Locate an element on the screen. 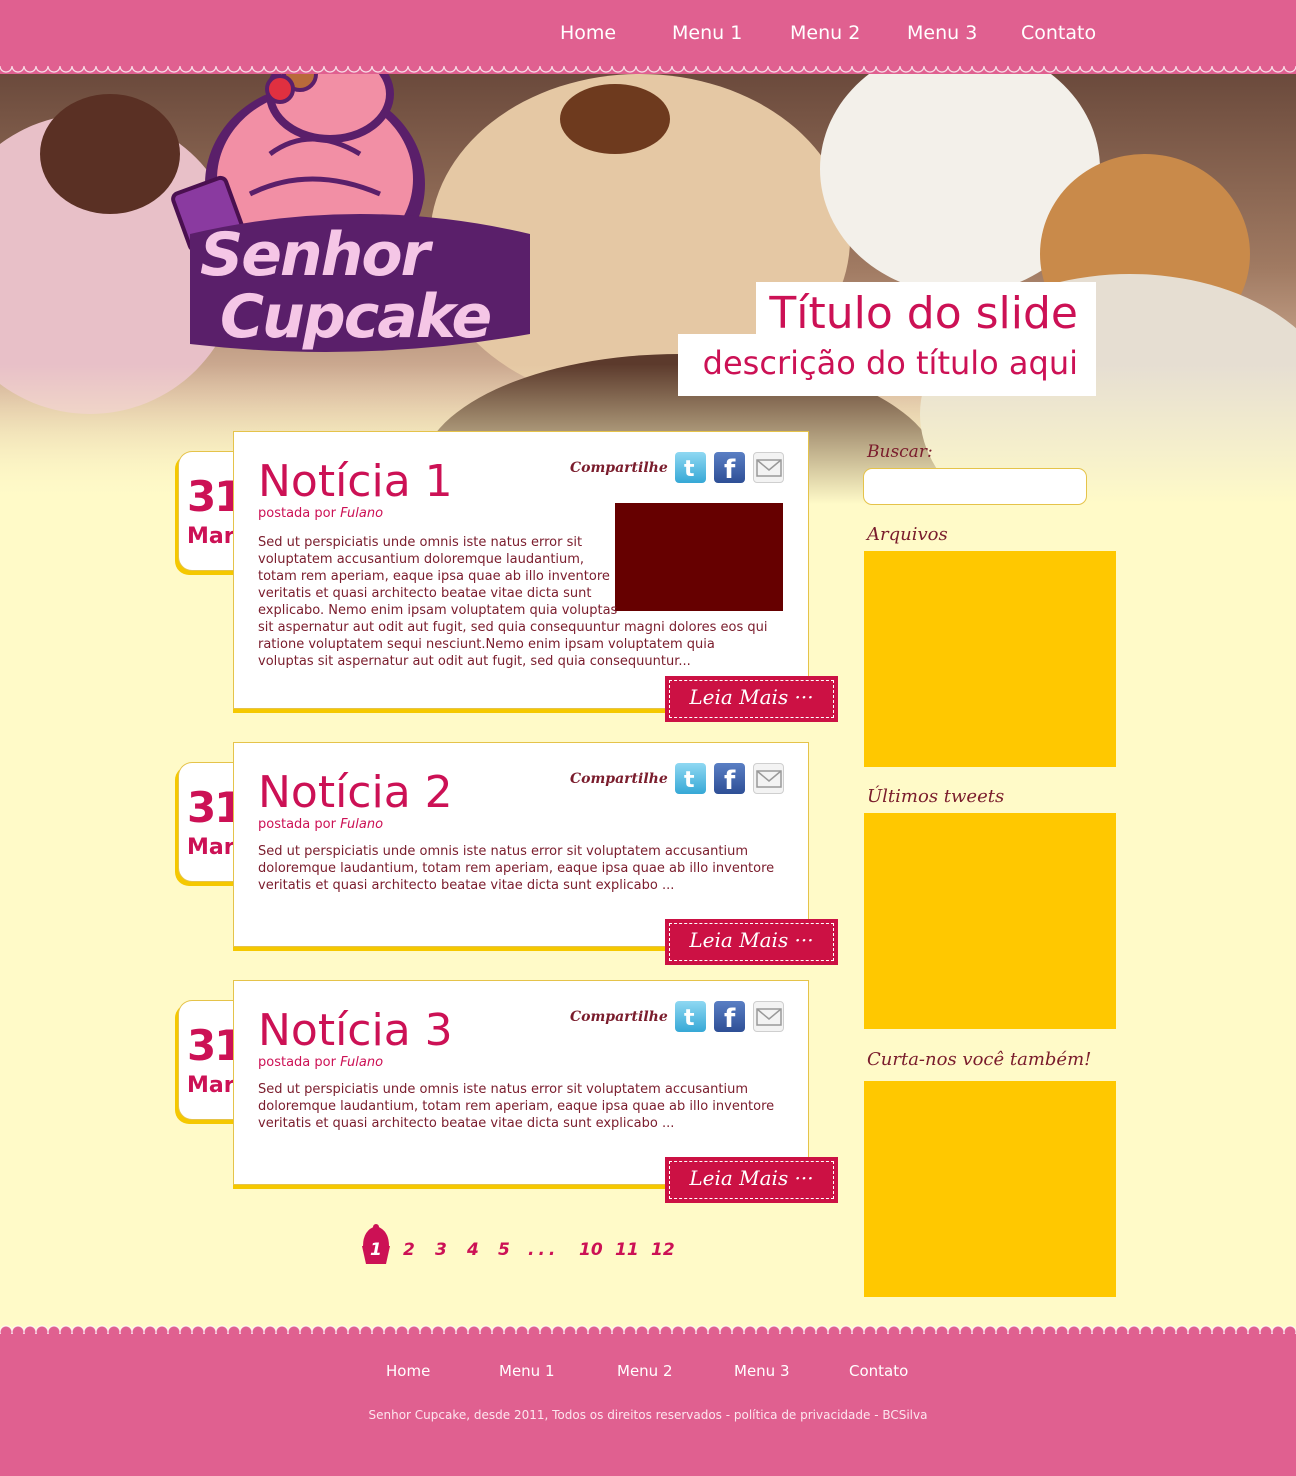  nav-menu-2: Menu 2 is located at coordinates (825, 33).